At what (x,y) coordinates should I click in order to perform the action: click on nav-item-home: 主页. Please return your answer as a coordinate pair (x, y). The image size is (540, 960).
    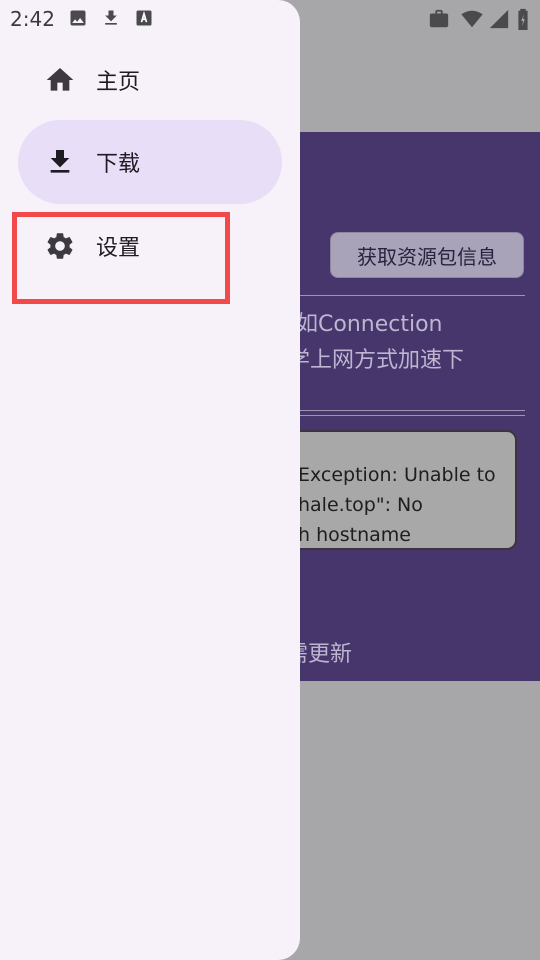
    Looking at the image, I should click on (150, 80).